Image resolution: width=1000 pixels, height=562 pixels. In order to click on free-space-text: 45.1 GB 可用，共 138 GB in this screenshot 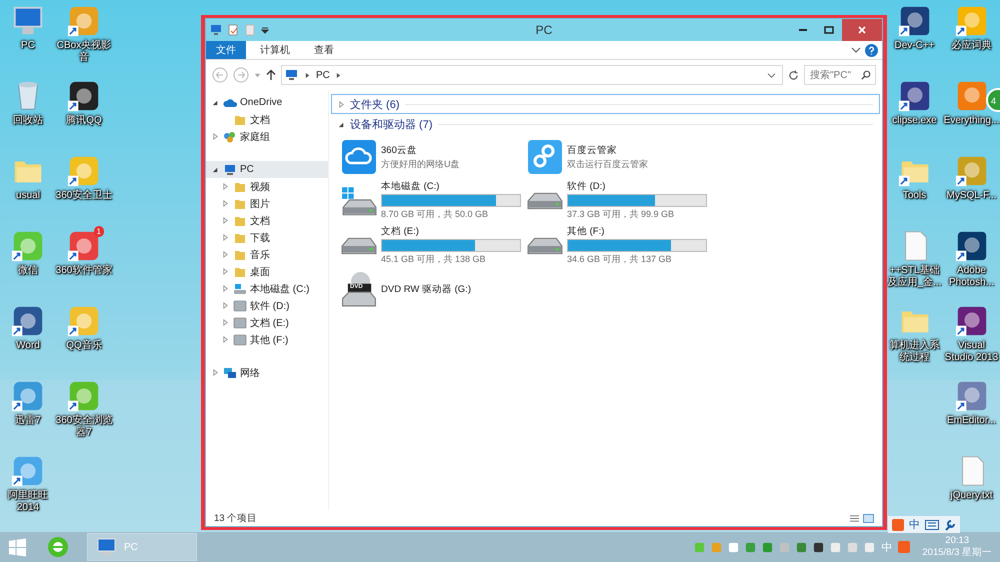, I will do `click(434, 259)`.